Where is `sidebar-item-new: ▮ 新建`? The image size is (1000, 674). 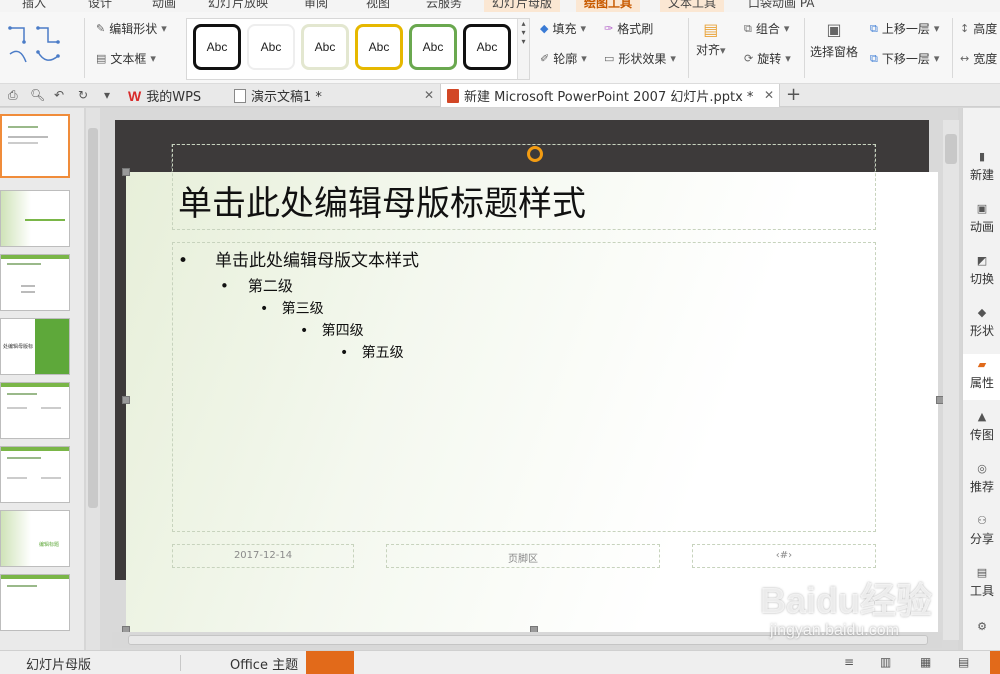
sidebar-item-new: ▮ 新建 is located at coordinates (981, 166).